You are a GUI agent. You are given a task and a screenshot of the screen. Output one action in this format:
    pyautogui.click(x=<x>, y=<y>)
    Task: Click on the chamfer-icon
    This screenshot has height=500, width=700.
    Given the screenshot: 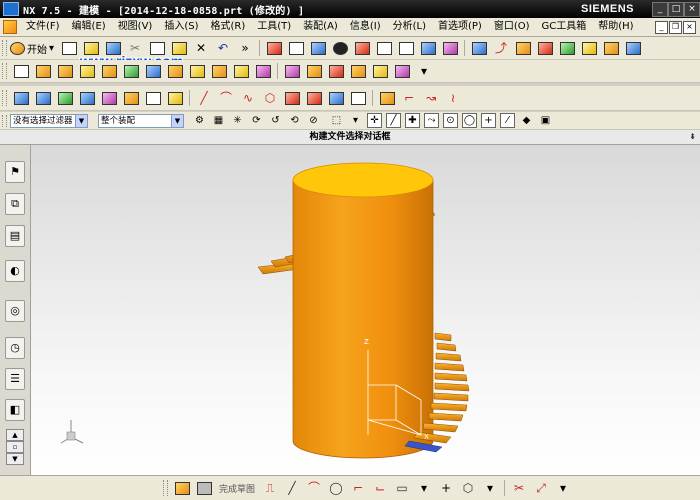 What is the action you would take?
    pyautogui.click(x=241, y=71)
    